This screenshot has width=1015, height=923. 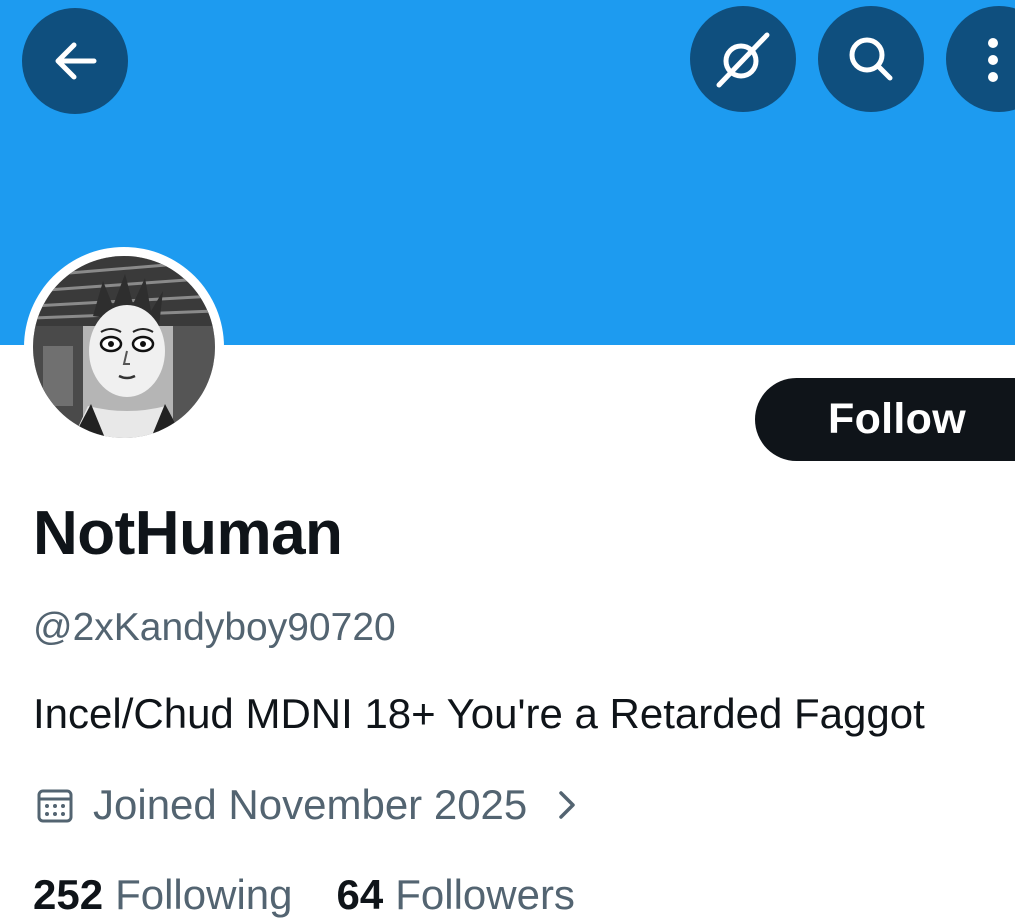 I want to click on following-count: 252, so click(x=68, y=894).